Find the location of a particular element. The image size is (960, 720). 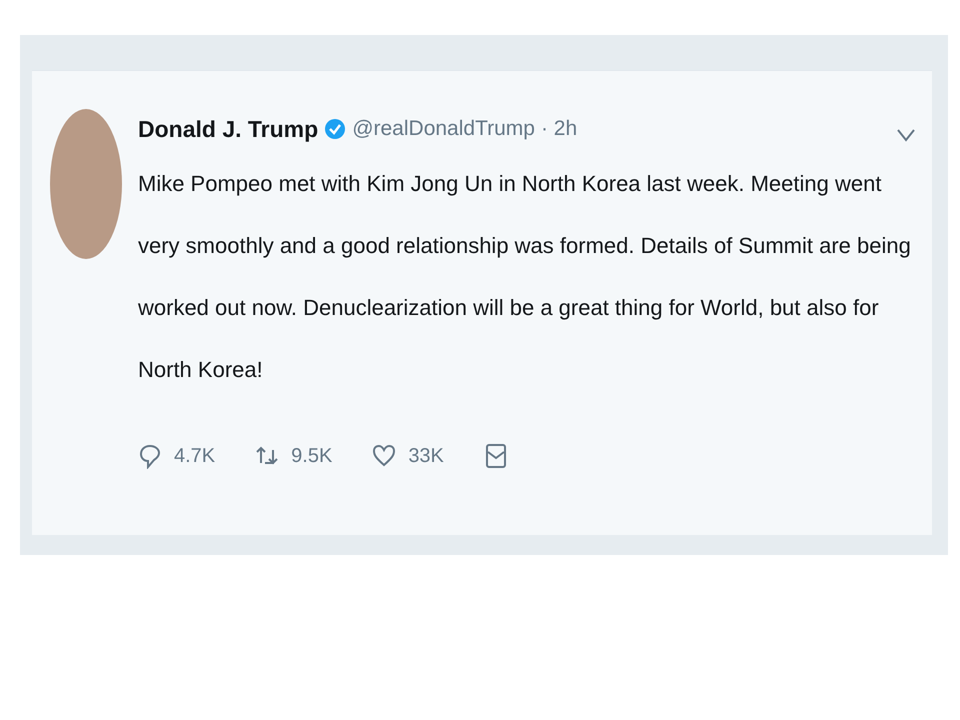

tweet-time: · 2h is located at coordinates (559, 129).